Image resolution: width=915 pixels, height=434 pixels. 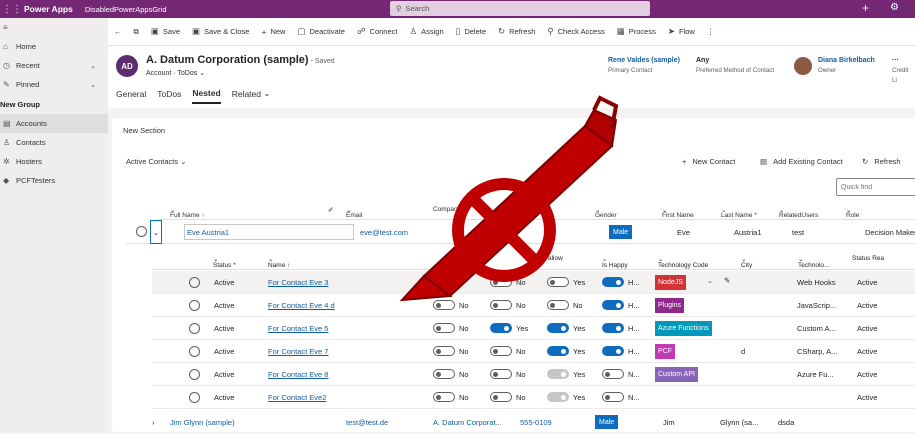 I want to click on nested-row: Active For Contact Eve2 No No Yes N... Active, so click(x=533, y=397).